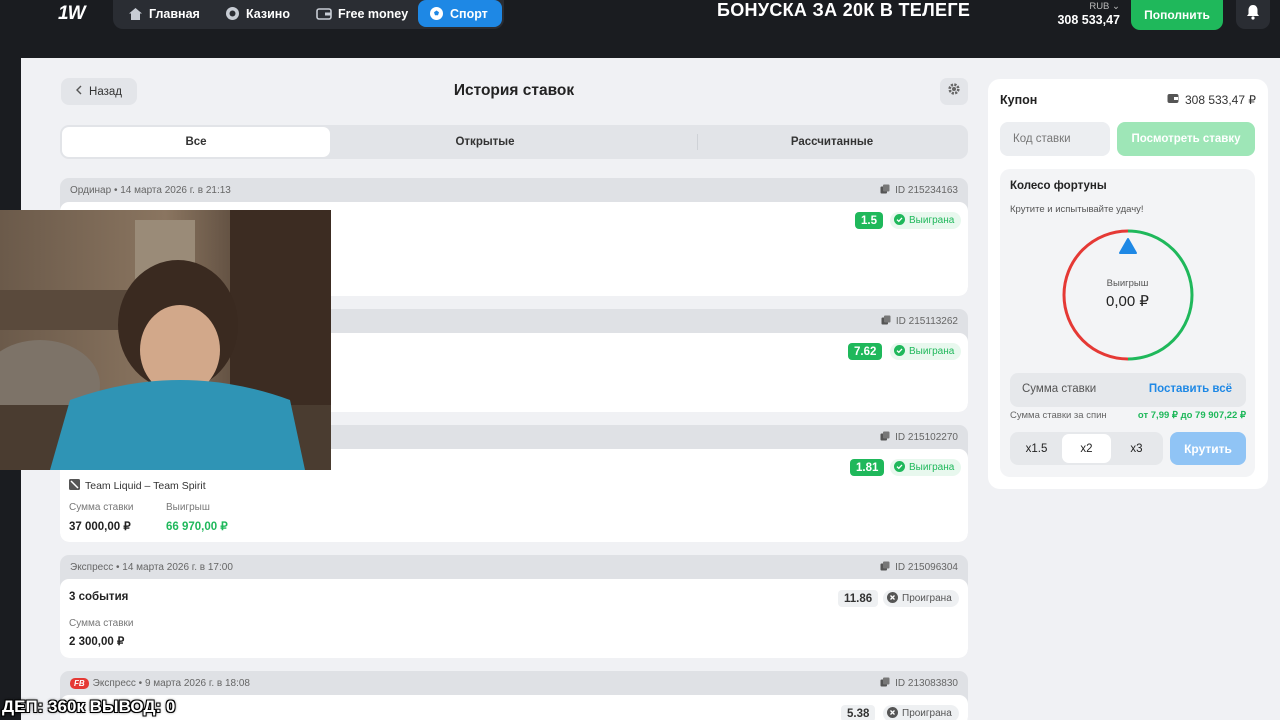  I want to click on tab-settled: Рассчитанные, so click(832, 142).